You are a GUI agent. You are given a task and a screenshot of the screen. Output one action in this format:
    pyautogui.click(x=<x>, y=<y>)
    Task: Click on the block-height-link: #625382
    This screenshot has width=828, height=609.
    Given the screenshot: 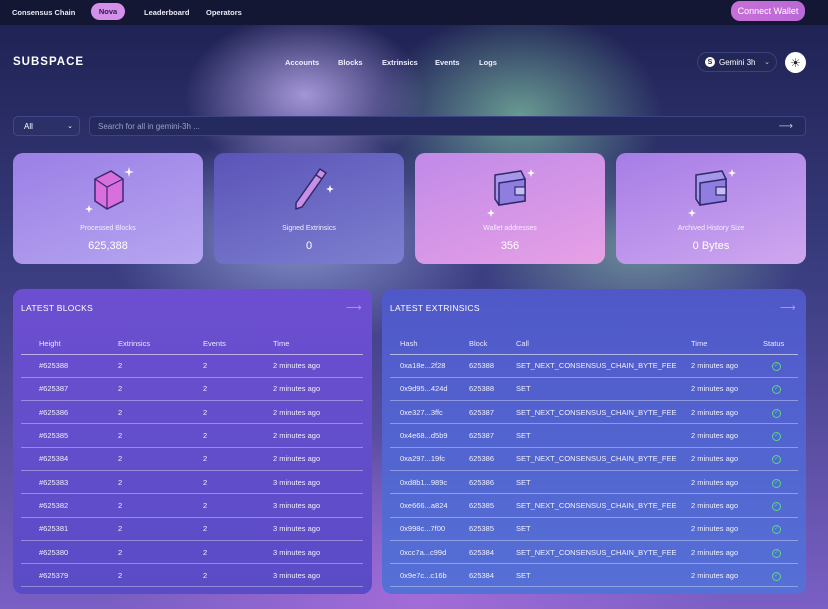 What is the action you would take?
    pyautogui.click(x=78, y=505)
    